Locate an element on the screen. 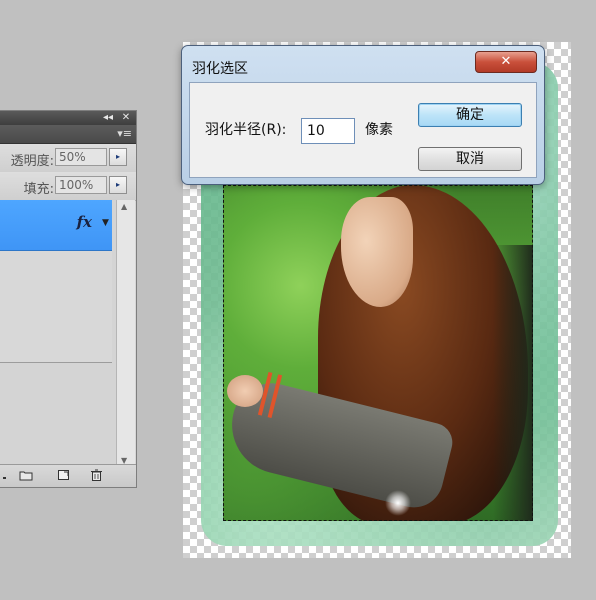 The image size is (596, 600). layer-list: fx ▼ is located at coordinates (58, 333).